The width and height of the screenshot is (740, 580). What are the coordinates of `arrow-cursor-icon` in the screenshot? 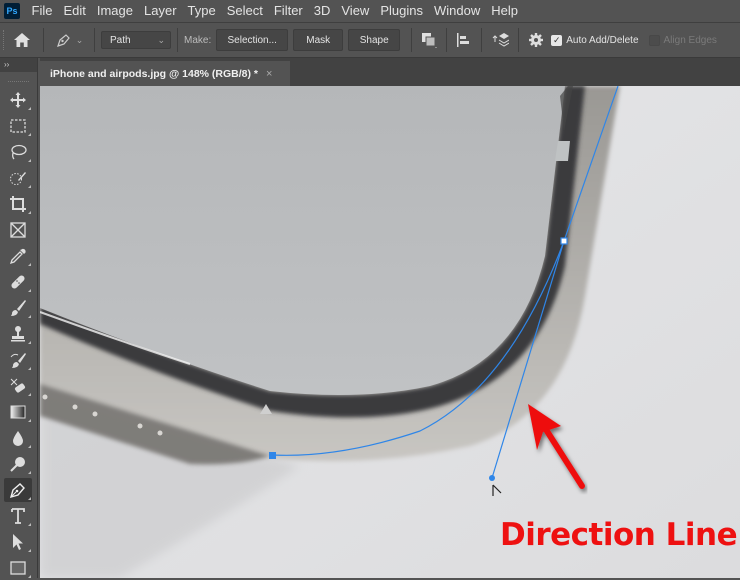 It's located at (18, 542).